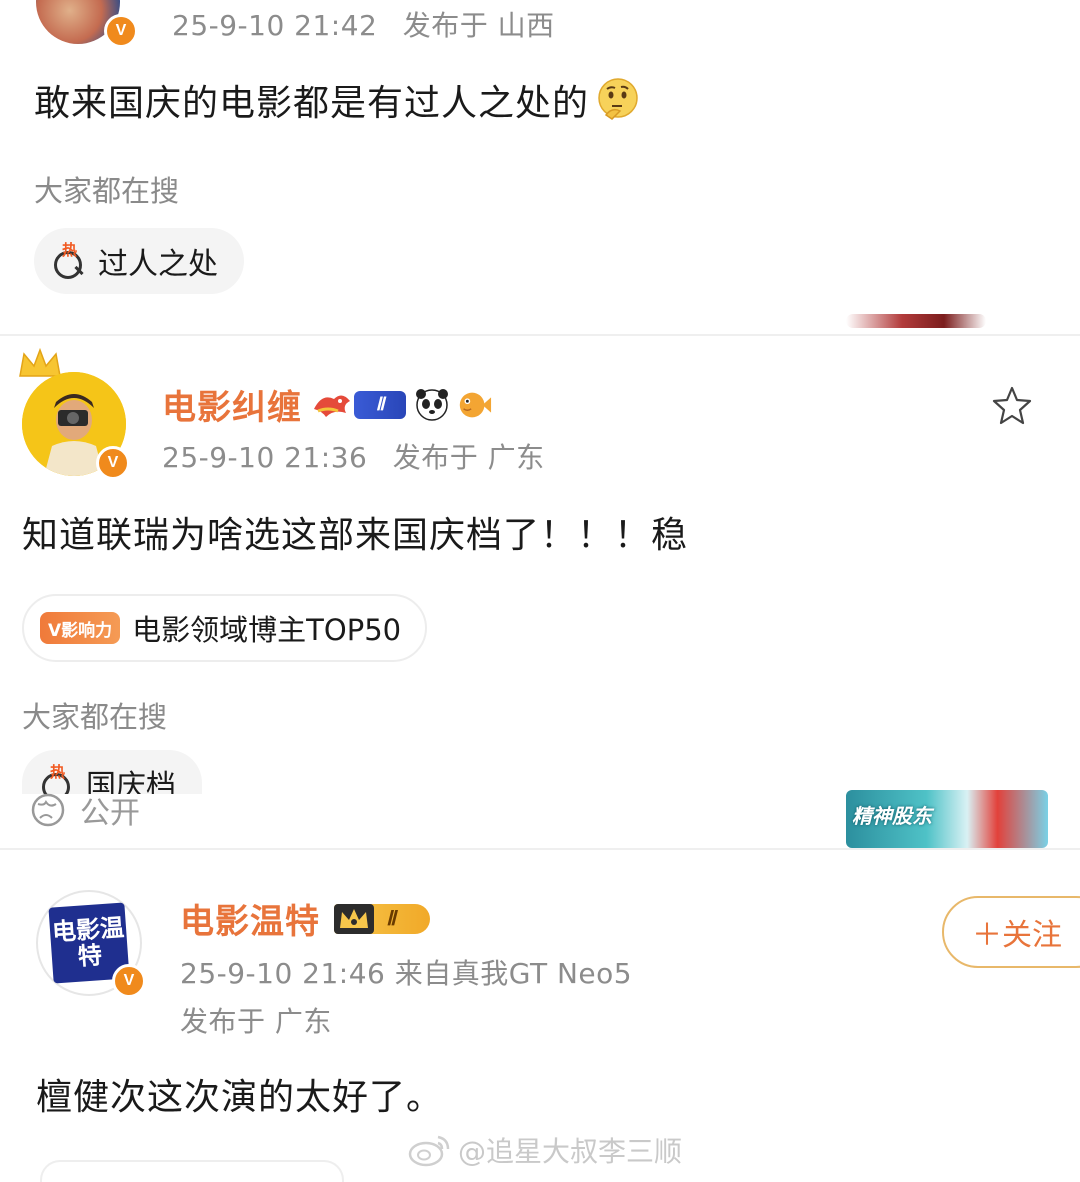 This screenshot has width=1080, height=1182. What do you see at coordinates (312, 103) in the screenshot?
I see `post-text-content: 敢来国庆的电影都是有过人之处的` at bounding box center [312, 103].